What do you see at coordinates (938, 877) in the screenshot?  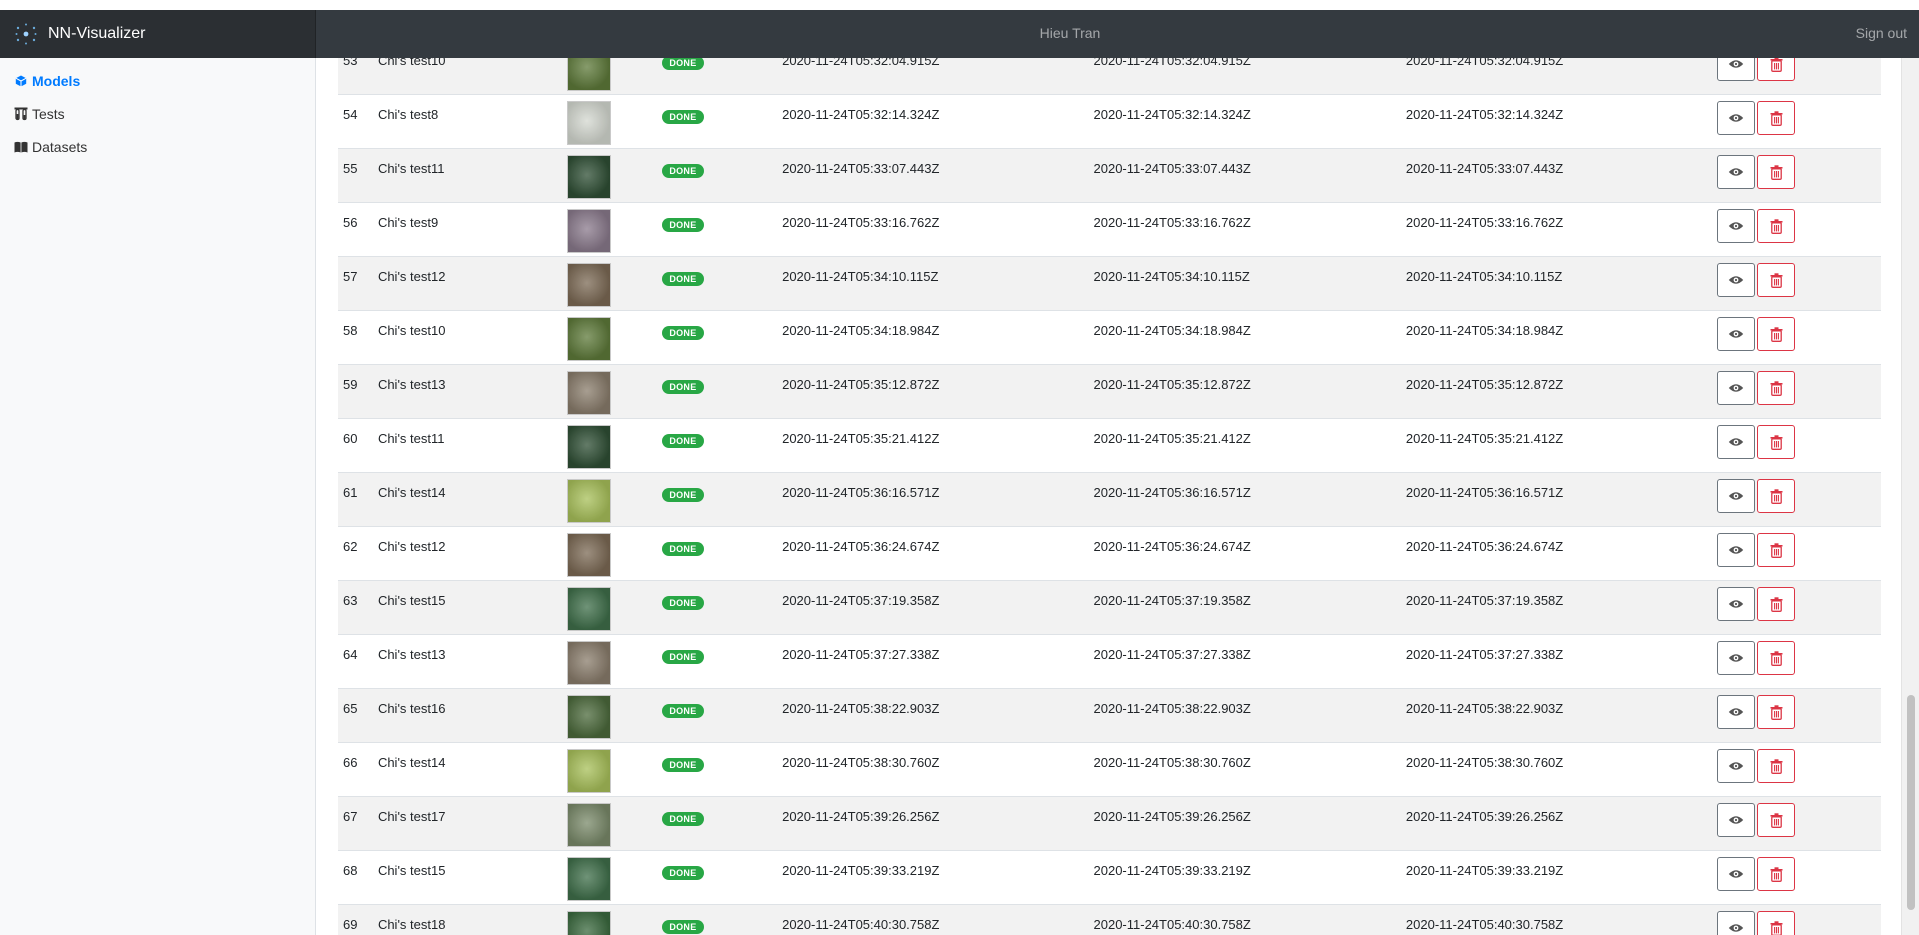 I see `created-at: 2020-11-24T05:39:33.219Z` at bounding box center [938, 877].